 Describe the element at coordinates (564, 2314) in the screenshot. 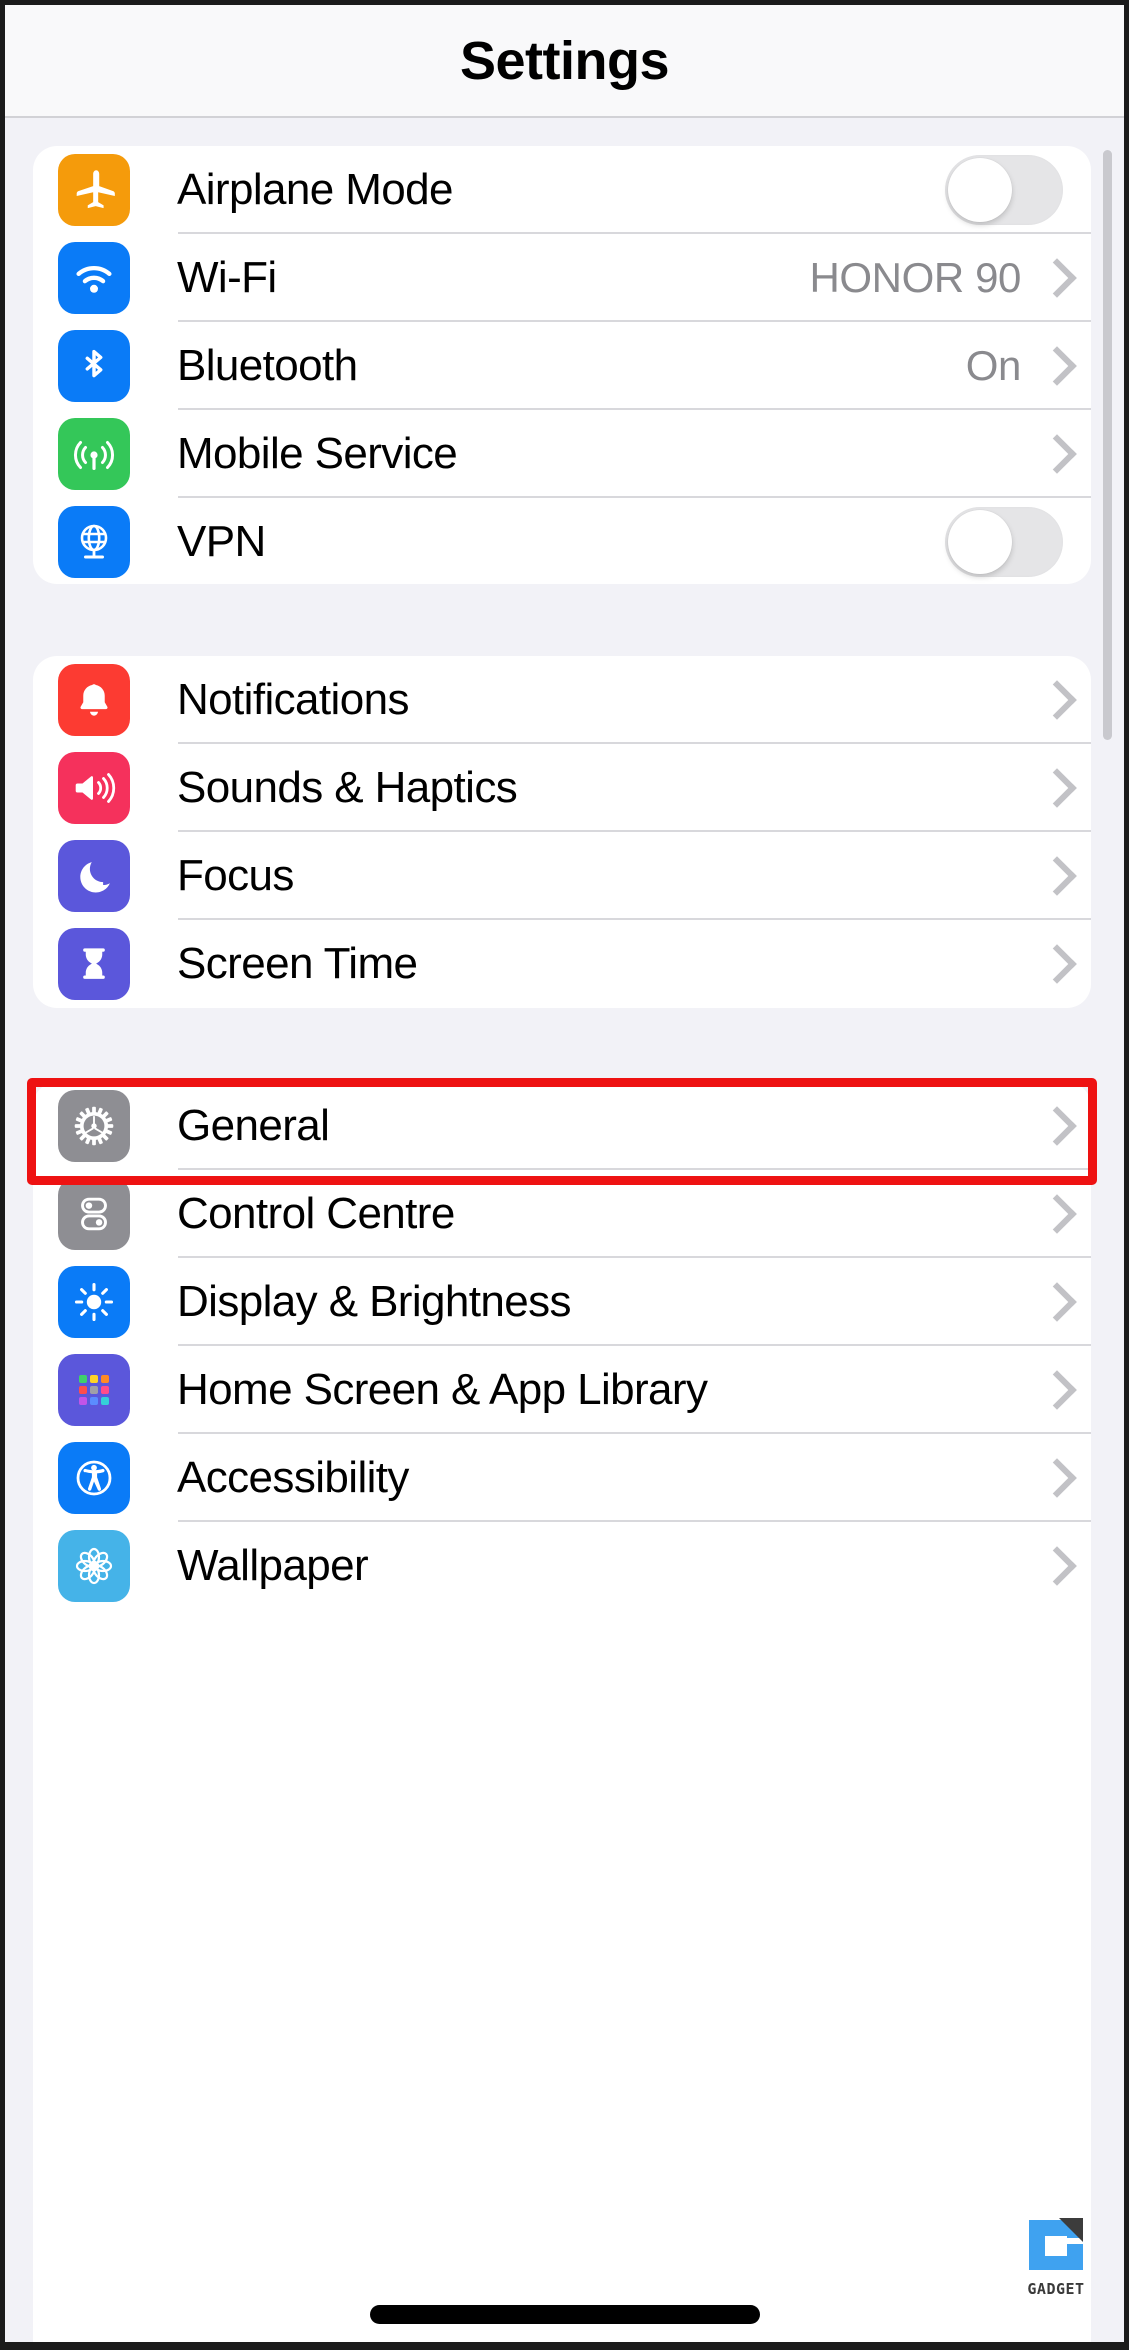

I see `home-indicator` at that location.